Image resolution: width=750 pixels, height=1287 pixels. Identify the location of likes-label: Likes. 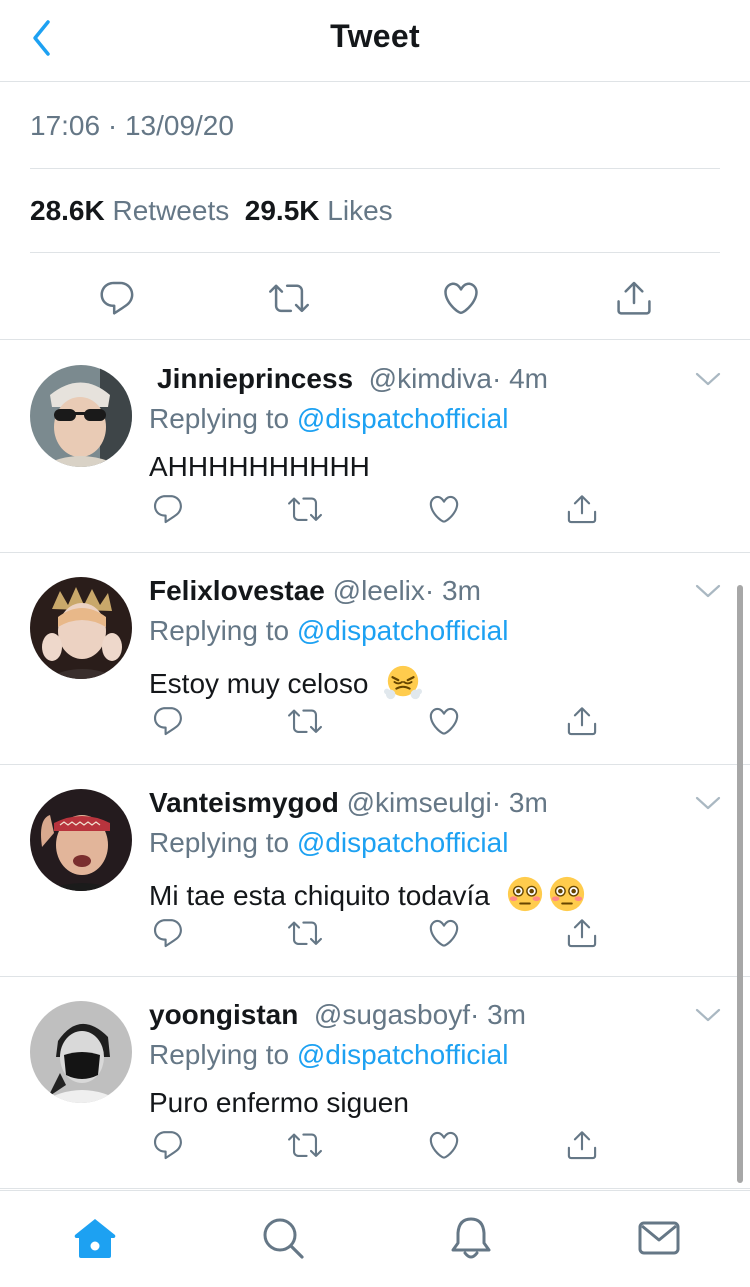
(360, 210).